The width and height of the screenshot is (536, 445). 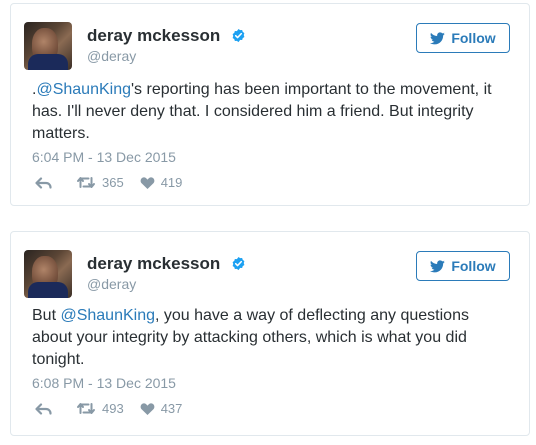 I want to click on tweet-actions: 365 419, so click(x=108, y=182).